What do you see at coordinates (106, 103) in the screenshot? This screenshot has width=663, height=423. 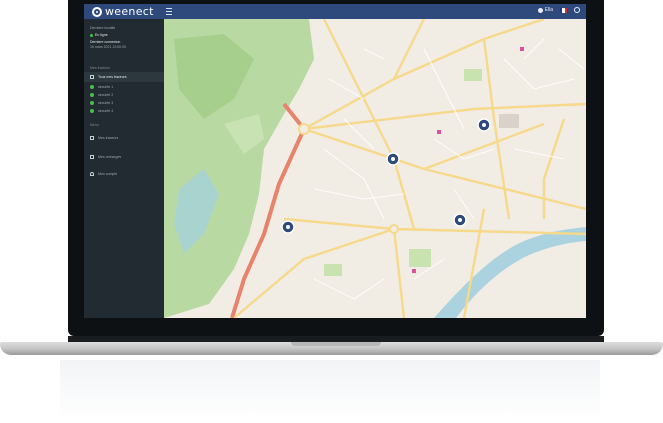 I see `tracker-label: sécurité 3` at bounding box center [106, 103].